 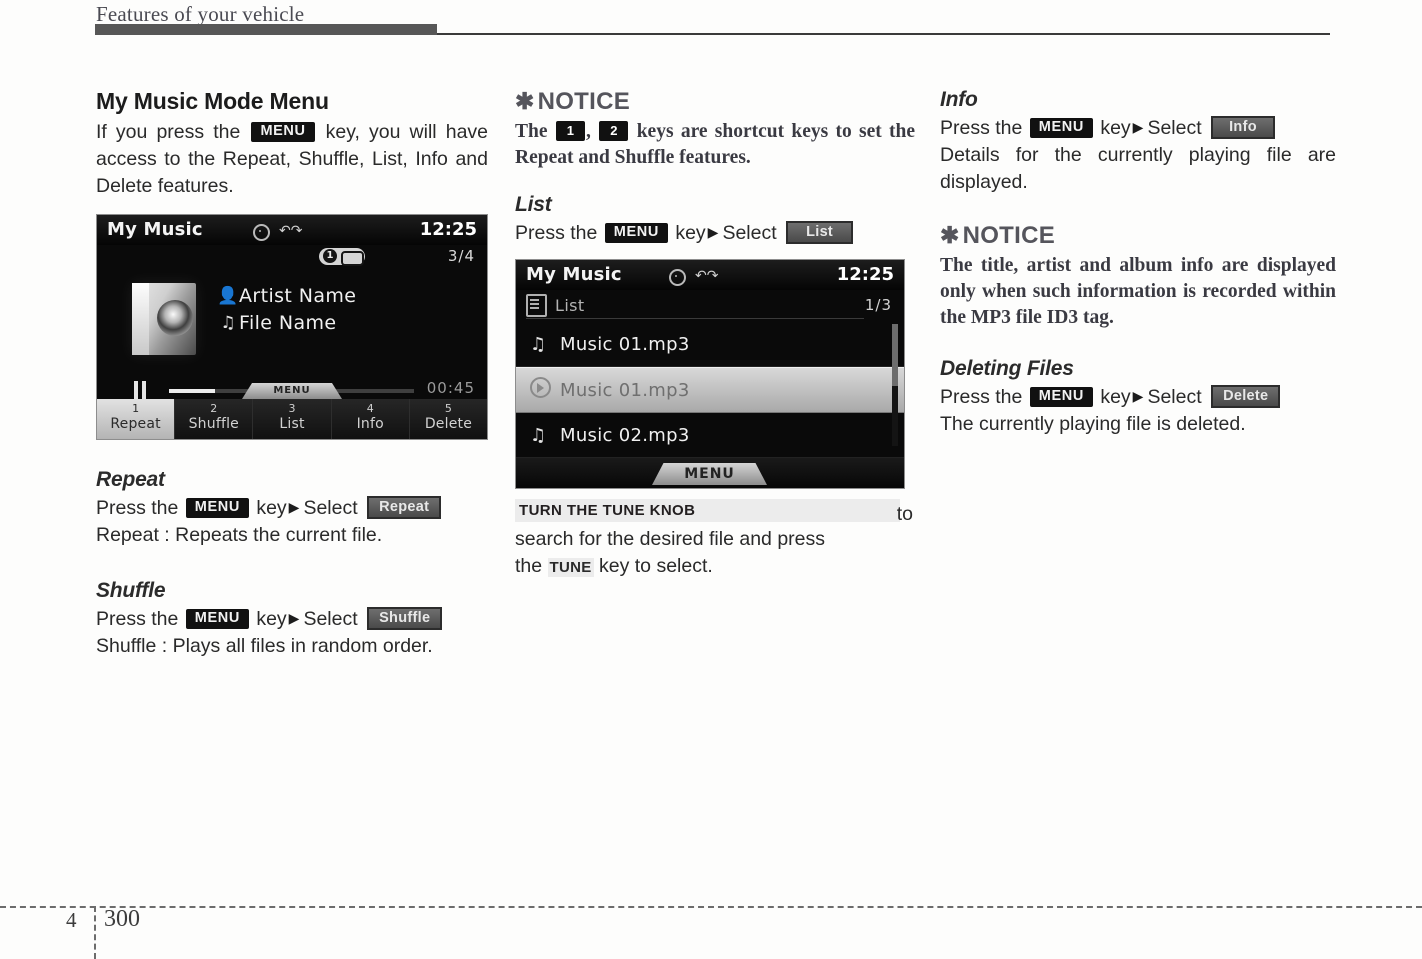 What do you see at coordinates (450, 388) in the screenshot?
I see `elapsed-time: 00:45` at bounding box center [450, 388].